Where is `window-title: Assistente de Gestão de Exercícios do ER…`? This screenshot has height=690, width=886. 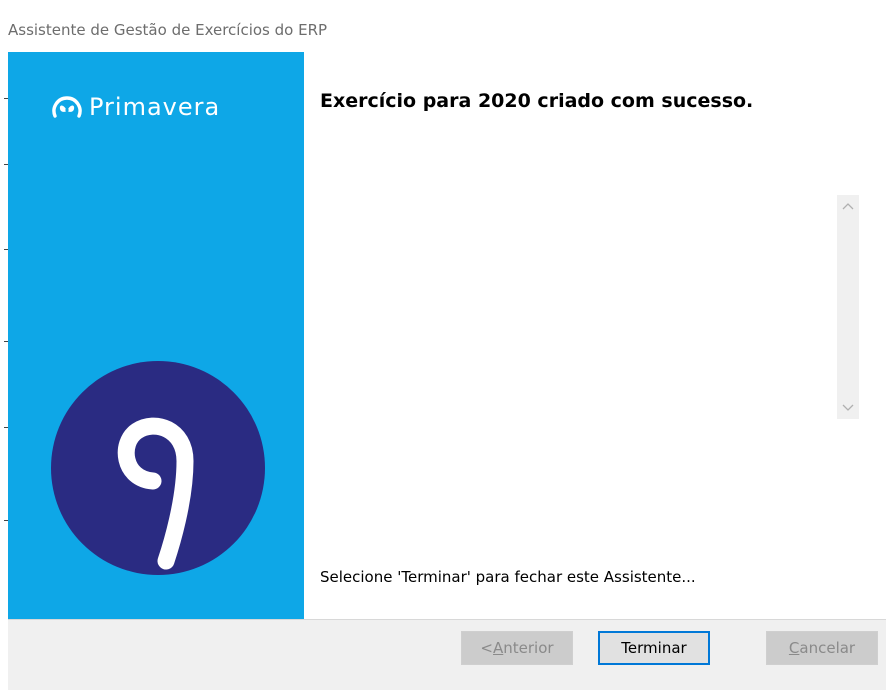 window-title: Assistente de Gestão de Exercícios do ER… is located at coordinates (168, 30).